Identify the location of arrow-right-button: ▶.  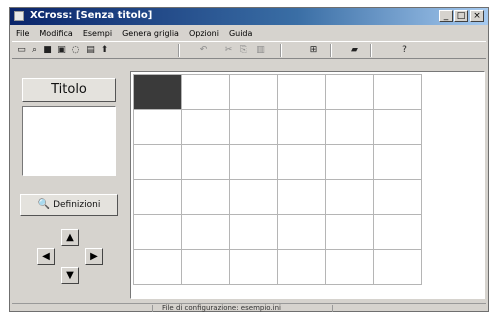
(94, 256).